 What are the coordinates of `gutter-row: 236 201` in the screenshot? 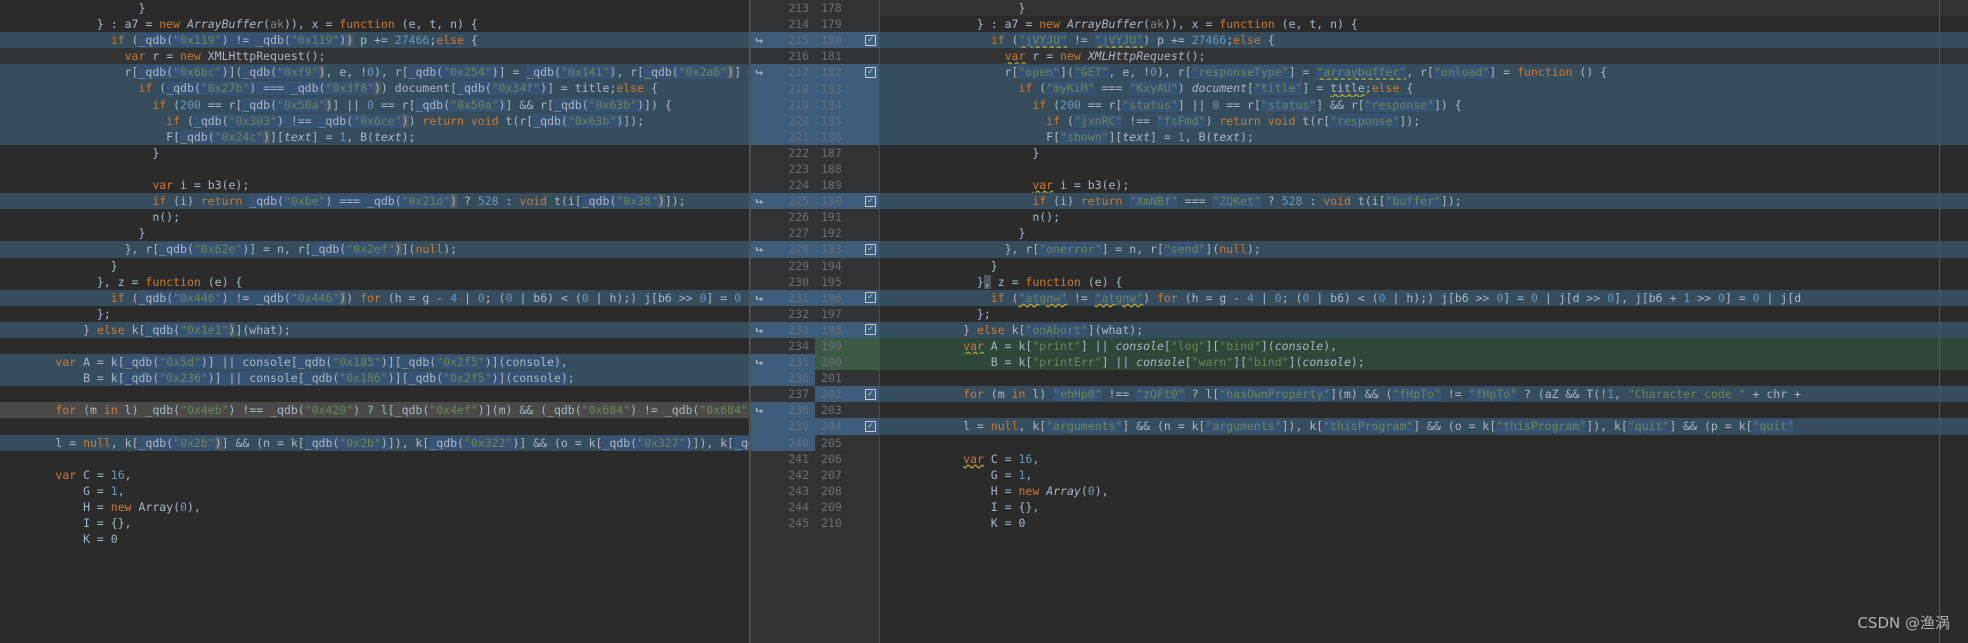 It's located at (815, 378).